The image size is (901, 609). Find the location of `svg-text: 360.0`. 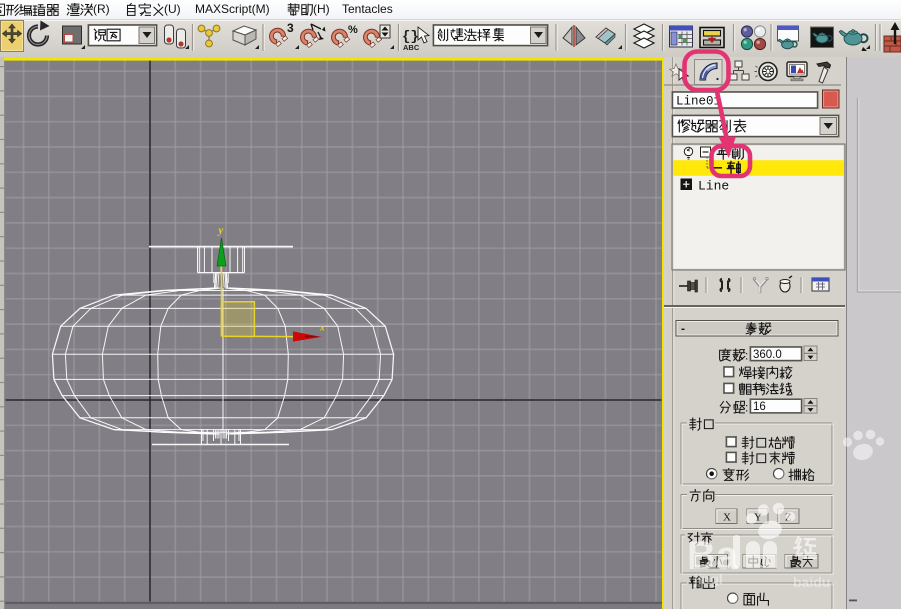

svg-text: 360.0 is located at coordinates (767, 355).